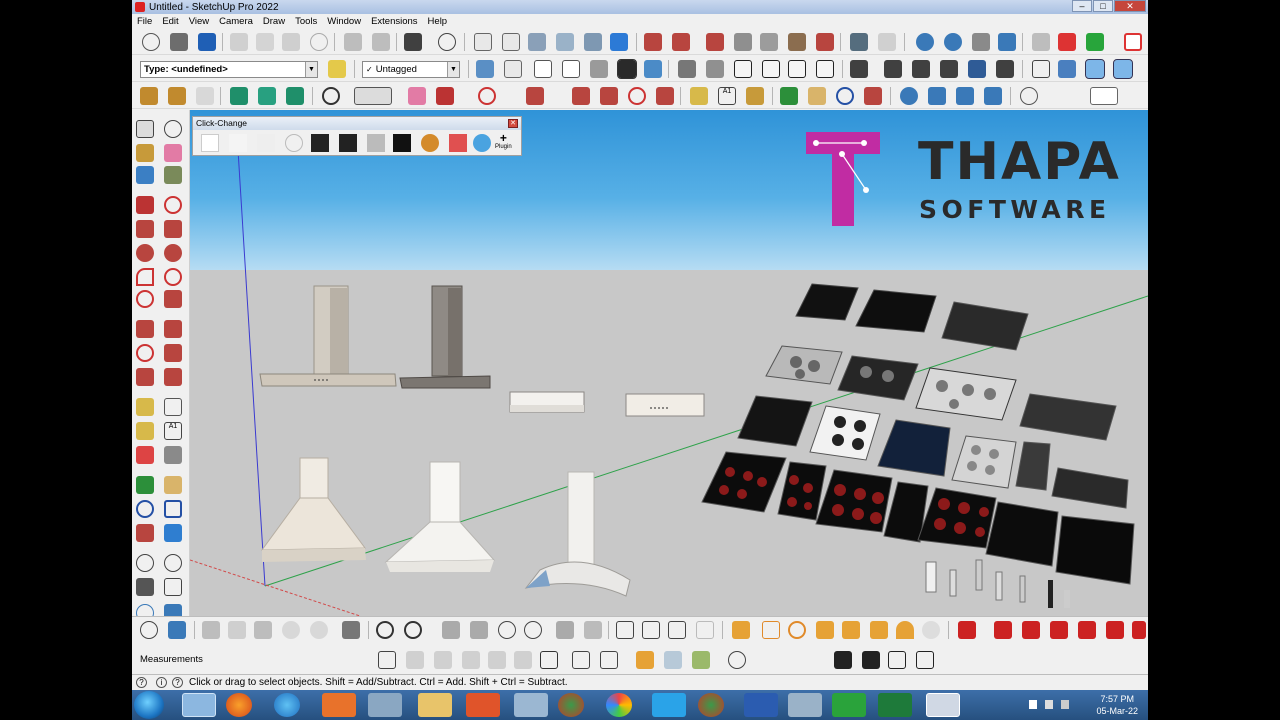  I want to click on wave-plugin-icon, so click(1007, 42).